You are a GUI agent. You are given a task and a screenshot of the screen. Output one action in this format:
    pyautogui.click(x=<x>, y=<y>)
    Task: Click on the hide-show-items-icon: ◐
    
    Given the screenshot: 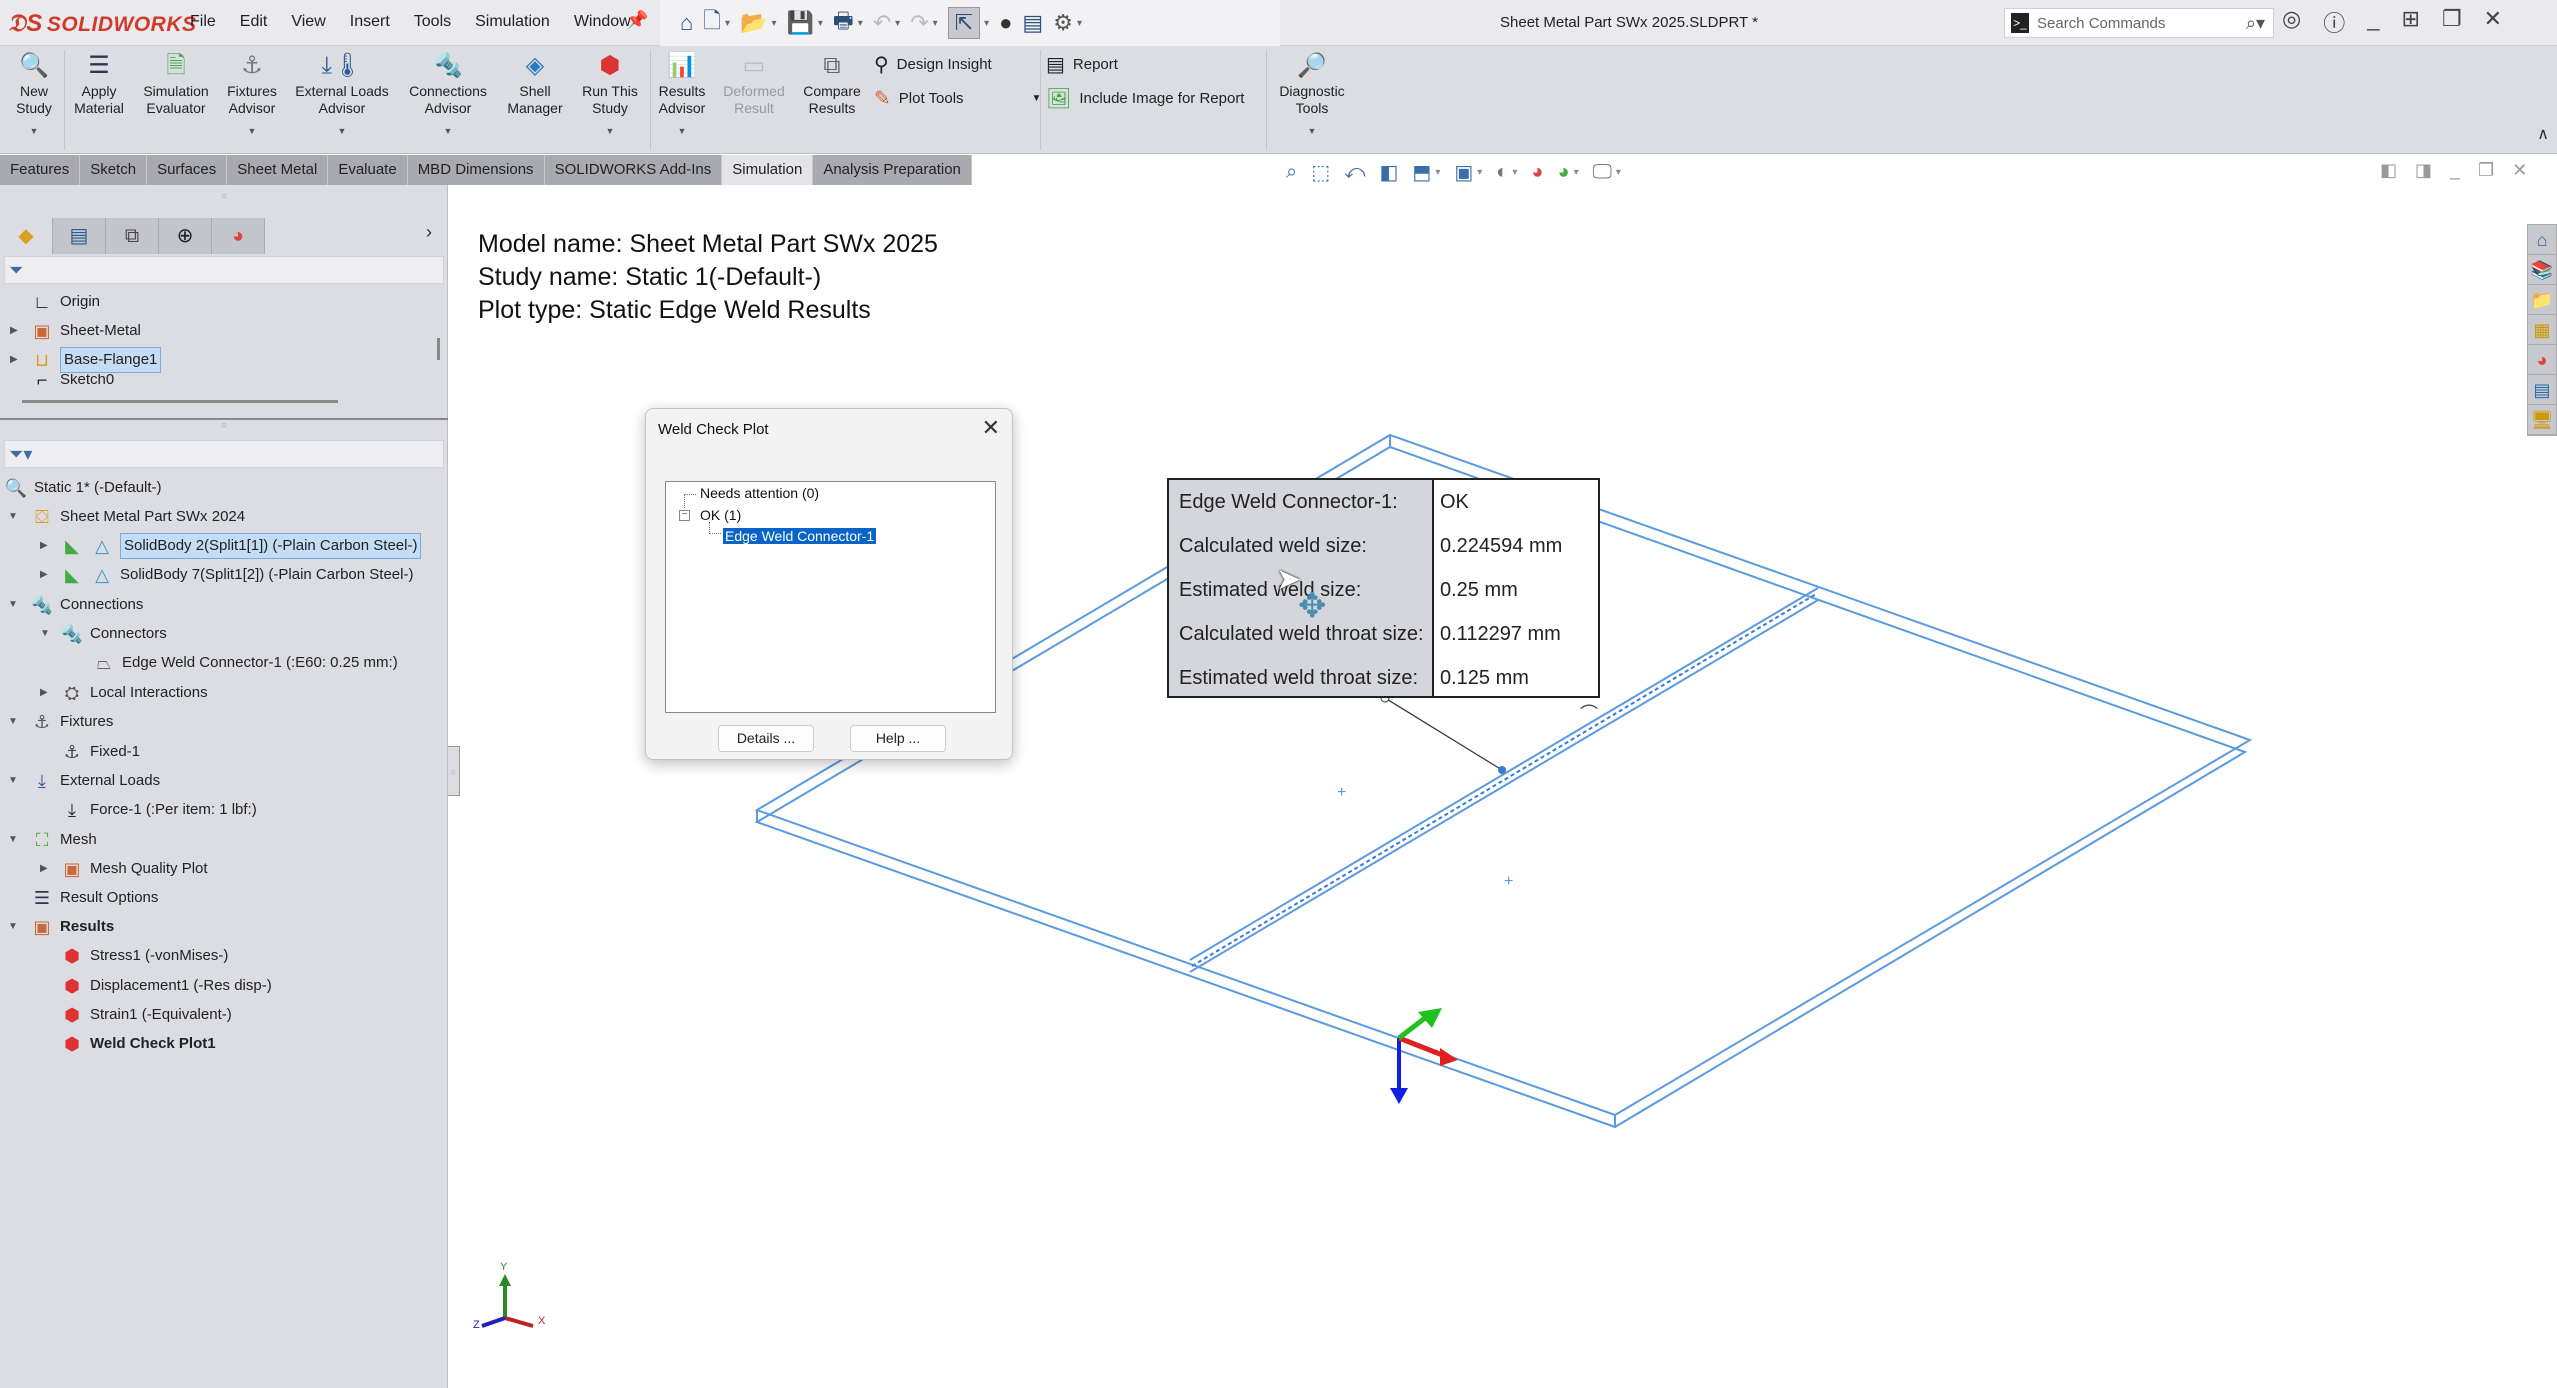 What is the action you would take?
    pyautogui.click(x=1502, y=172)
    